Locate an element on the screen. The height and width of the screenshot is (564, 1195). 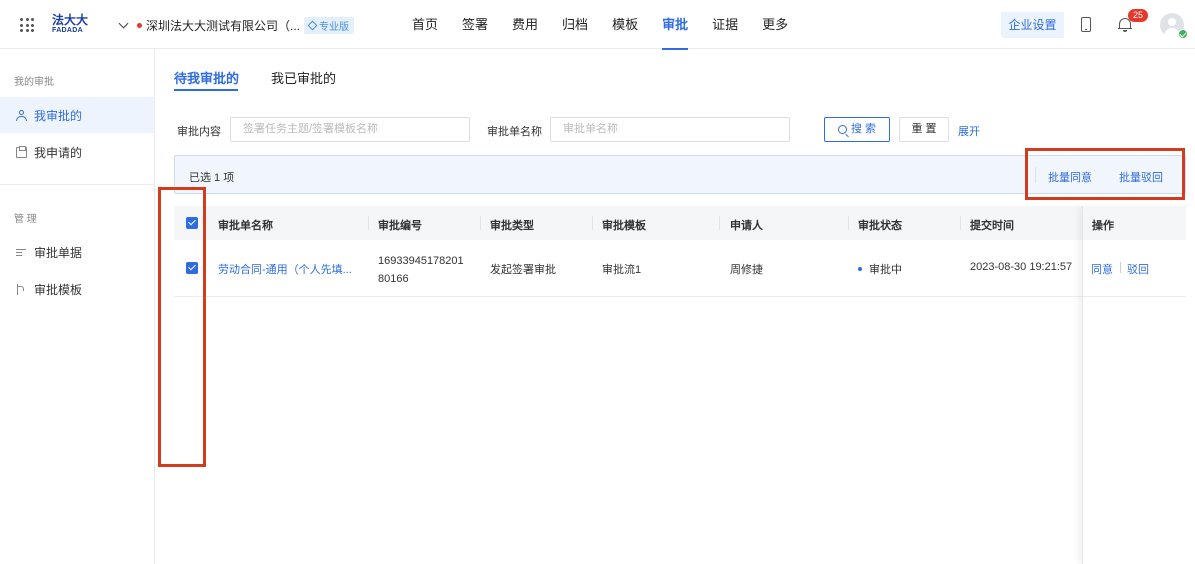
nav-more: 更多 is located at coordinates (775, 24).